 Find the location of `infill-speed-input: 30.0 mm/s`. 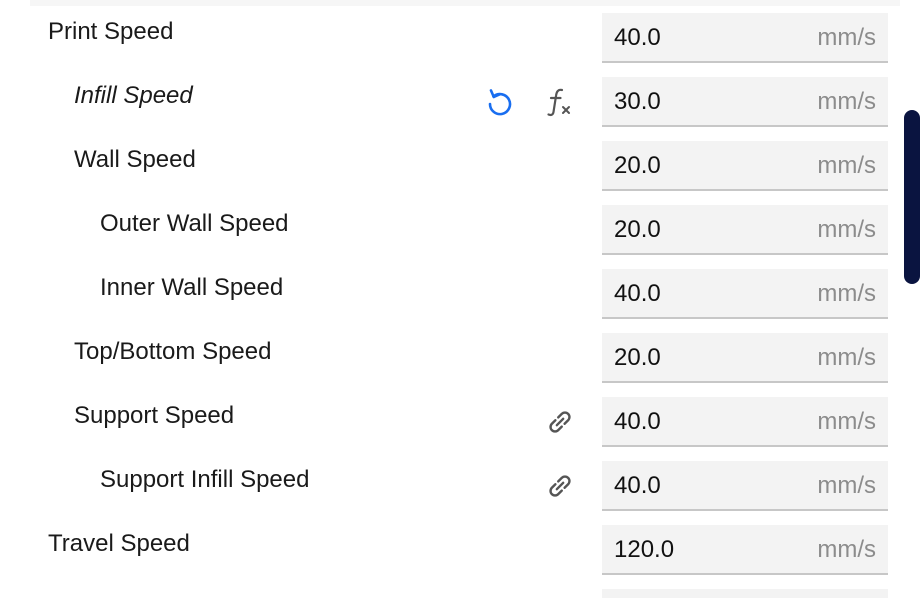

infill-speed-input: 30.0 mm/s is located at coordinates (745, 102).